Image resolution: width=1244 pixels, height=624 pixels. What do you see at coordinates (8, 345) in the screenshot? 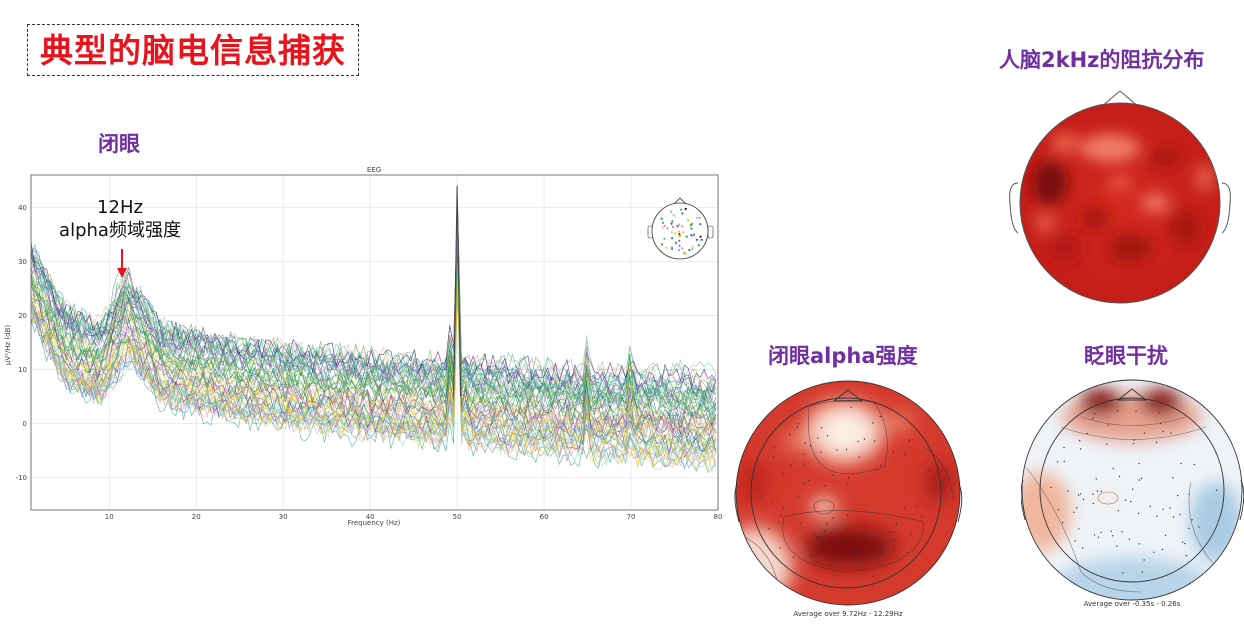
I see `y-axis-label: µV²/Hz (dB)` at bounding box center [8, 345].